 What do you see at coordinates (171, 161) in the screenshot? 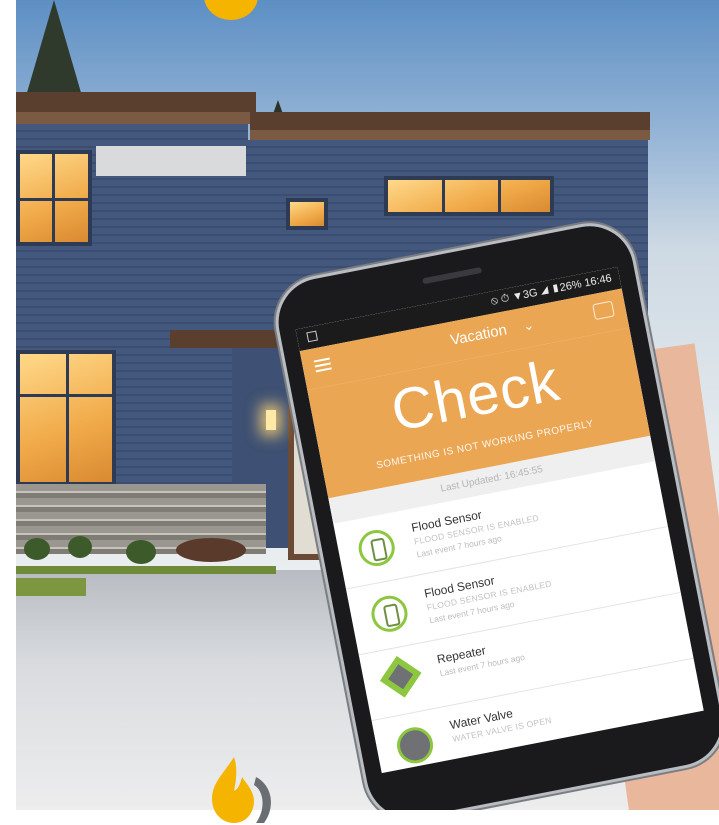
I see `upper-trim-band` at bounding box center [171, 161].